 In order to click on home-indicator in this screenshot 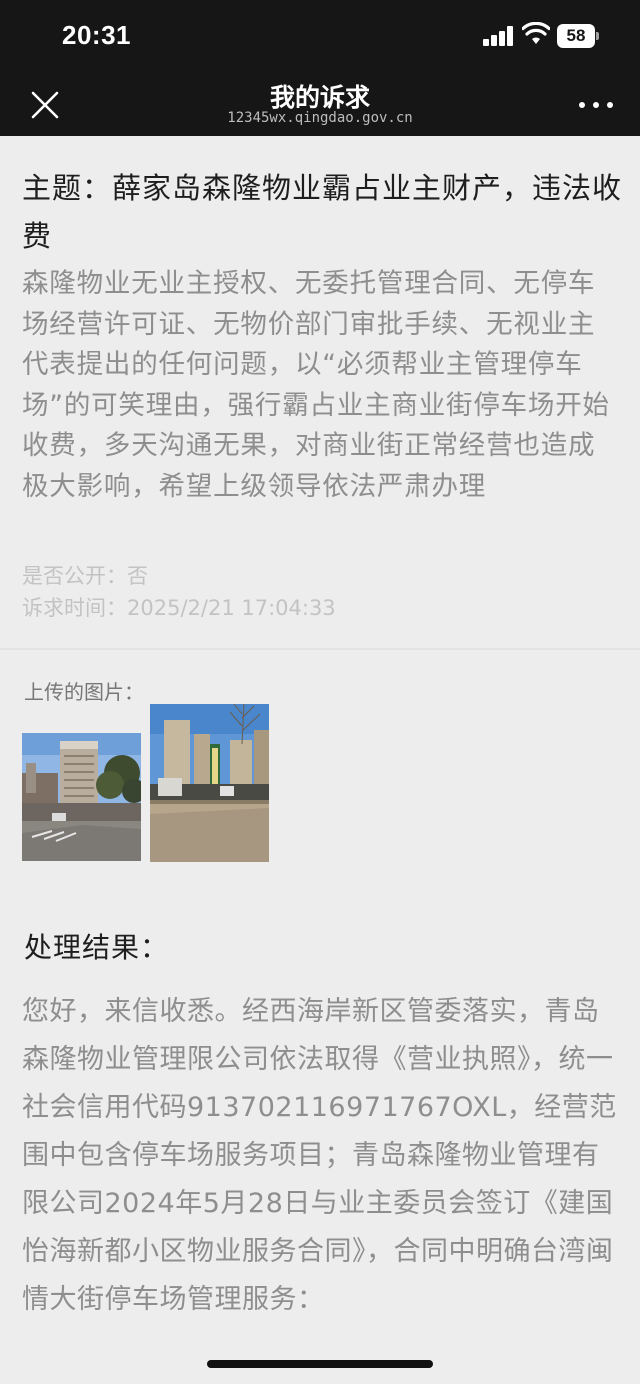, I will do `click(320, 1364)`.